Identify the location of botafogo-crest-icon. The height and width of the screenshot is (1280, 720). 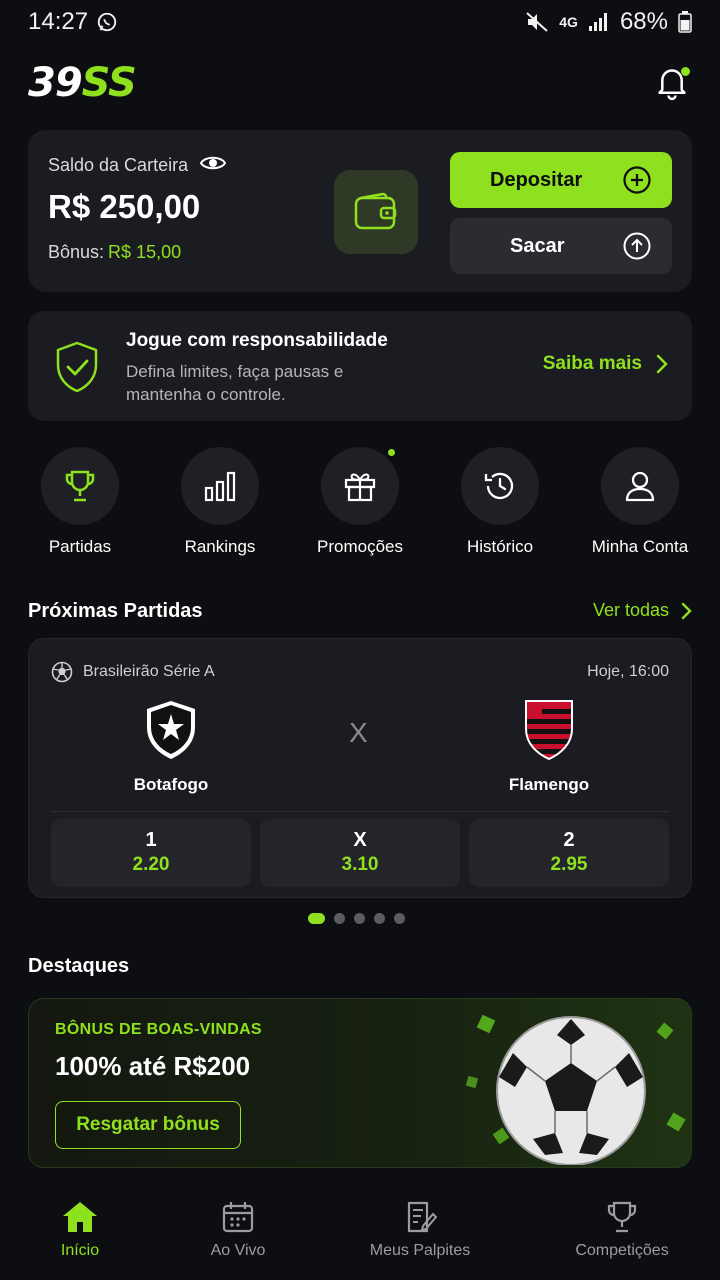
(171, 730).